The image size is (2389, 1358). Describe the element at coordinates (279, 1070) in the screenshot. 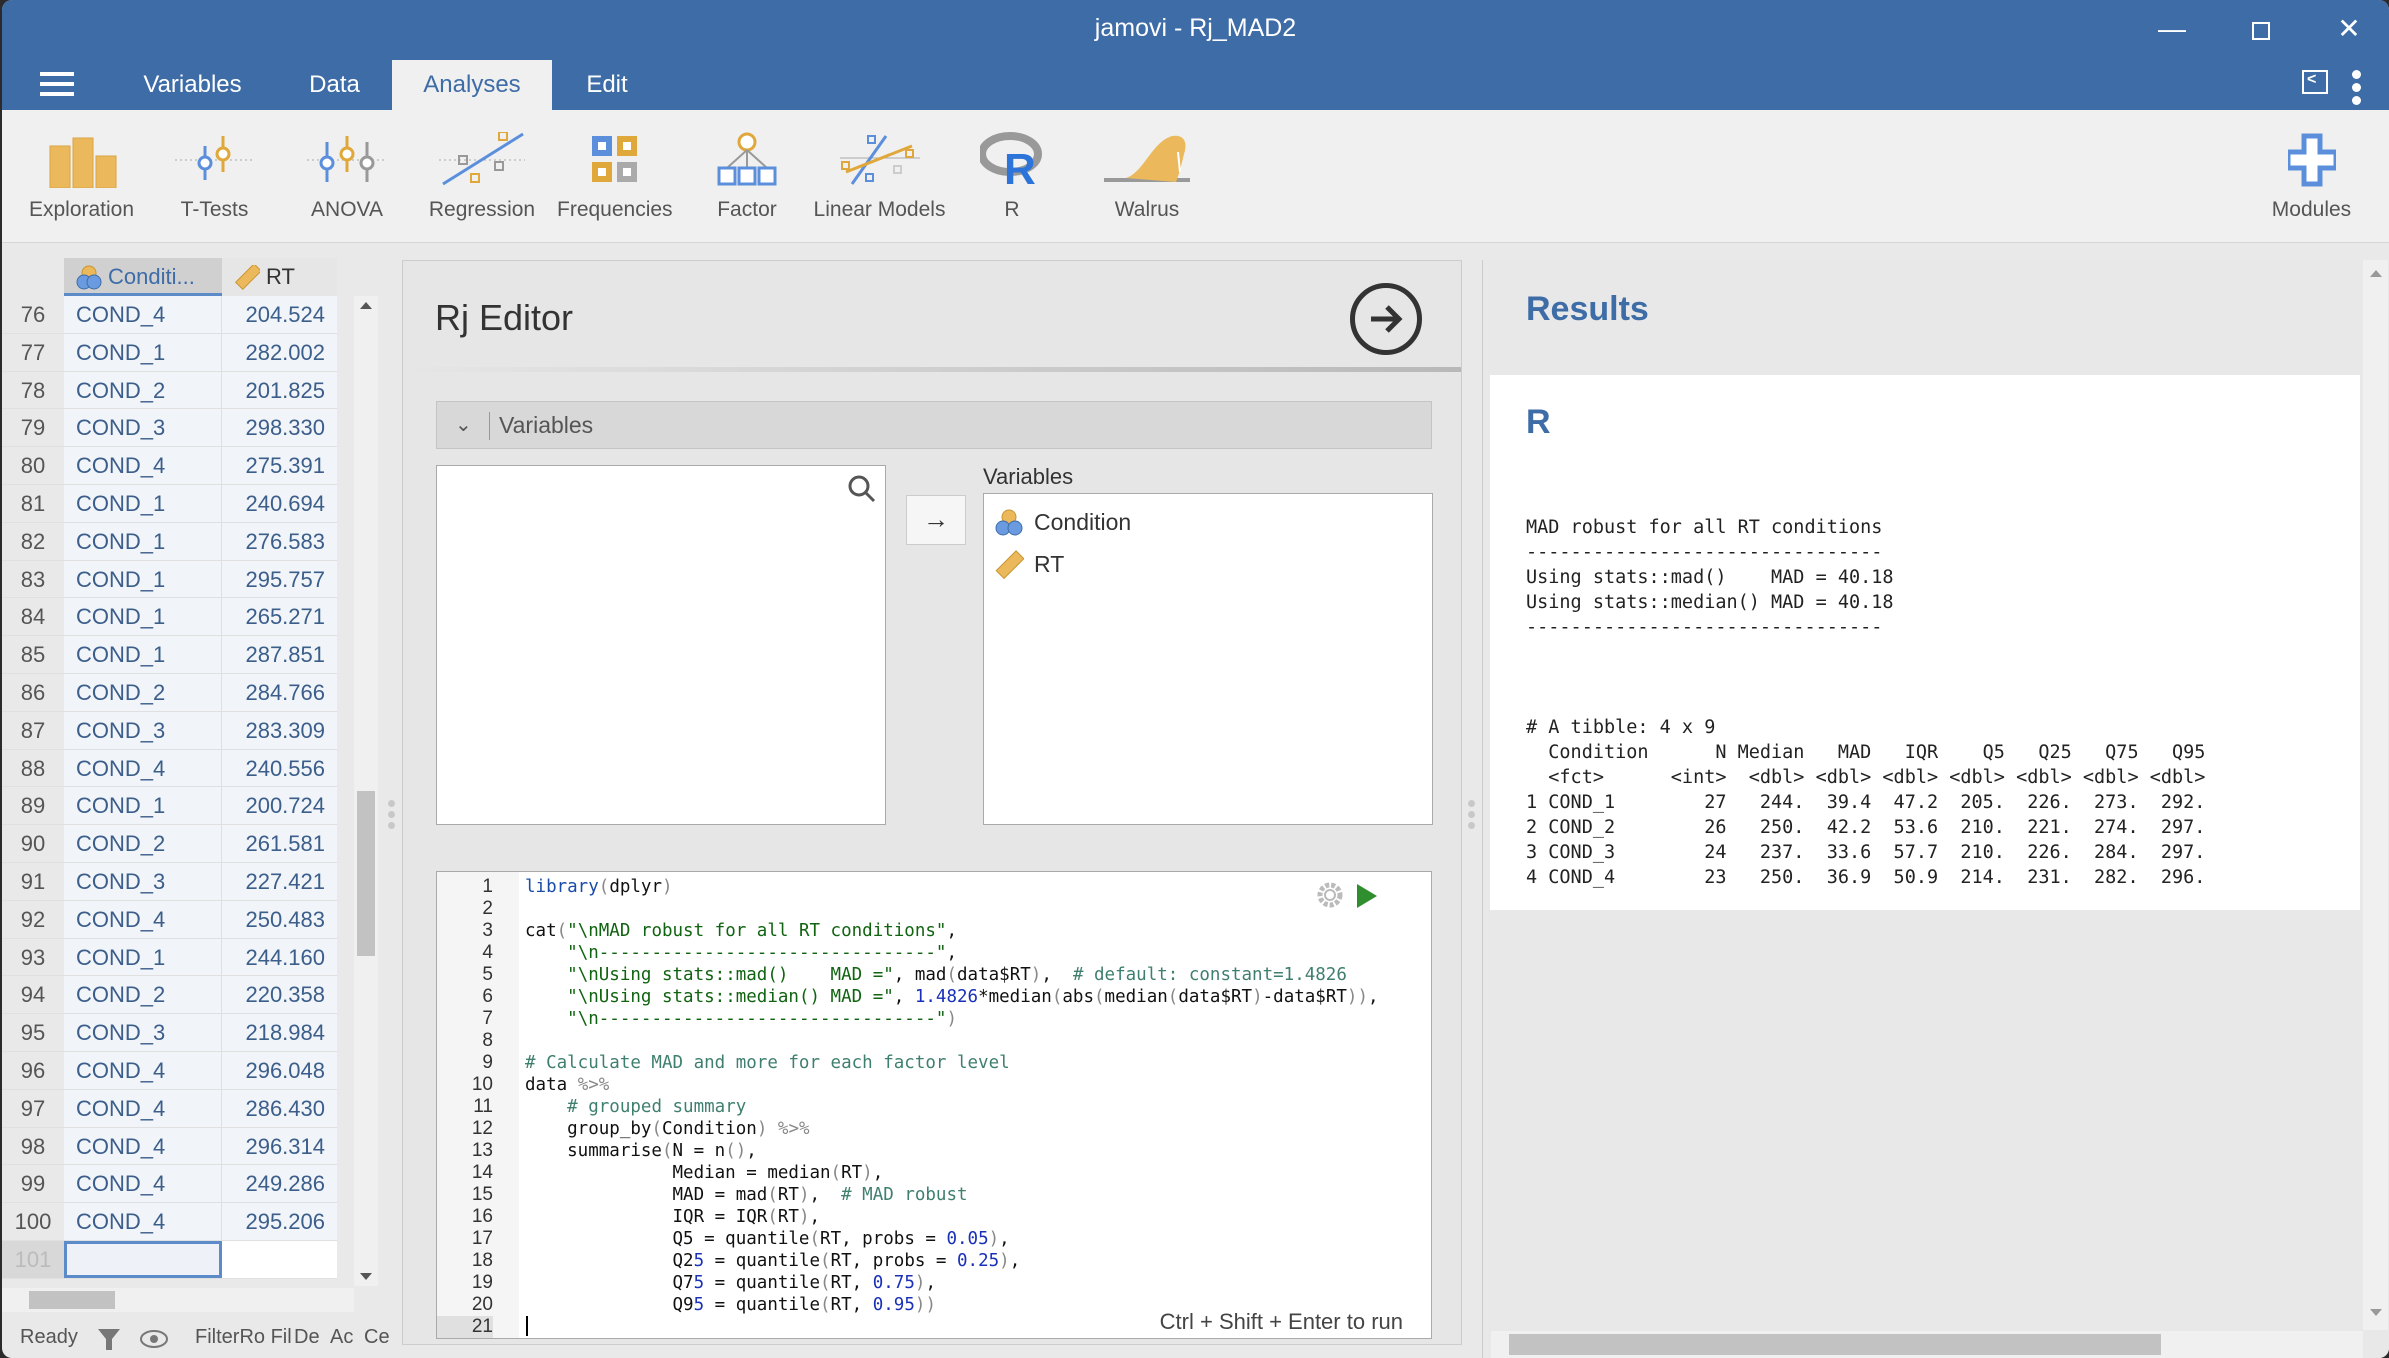

I see `cell-rt: 296.048` at that location.